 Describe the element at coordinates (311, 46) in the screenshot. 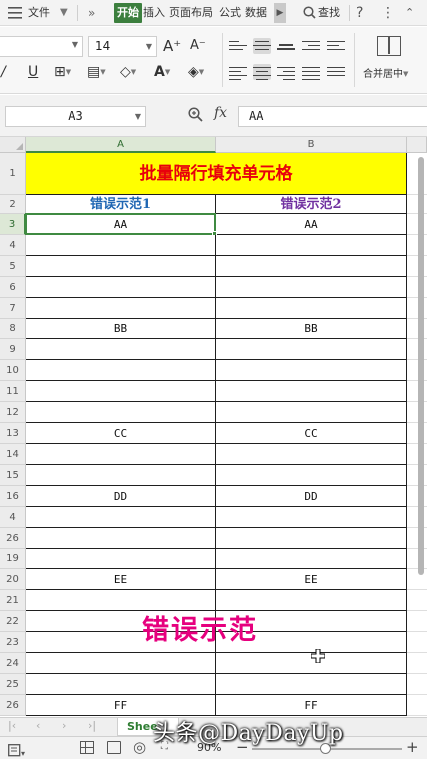

I see `indent-decrease-icon` at that location.